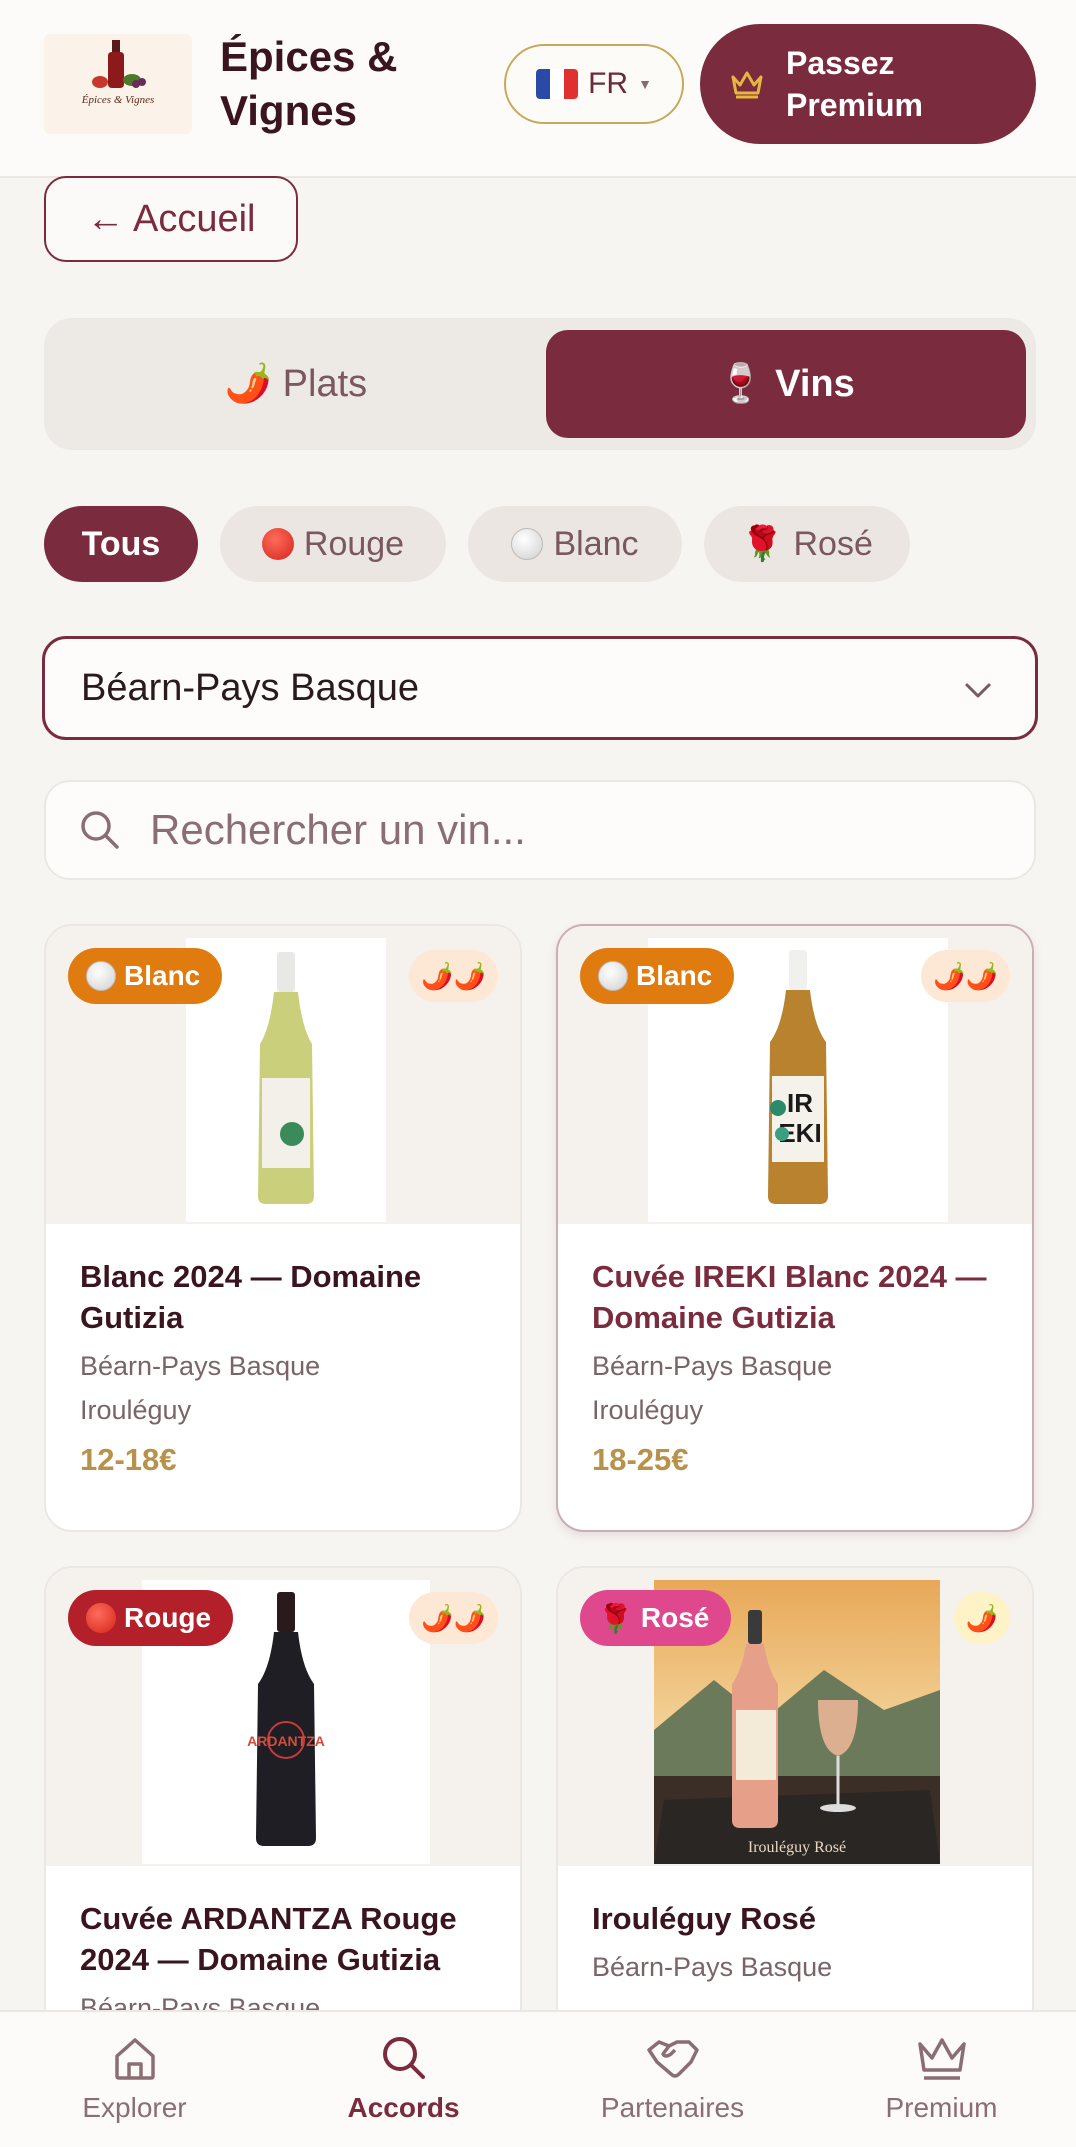  What do you see at coordinates (800, 1103) in the screenshot?
I see `svg-text: IR` at bounding box center [800, 1103].